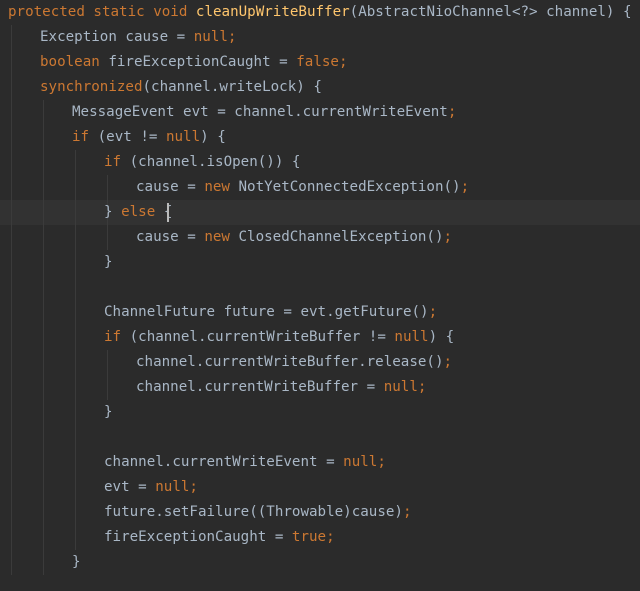 The width and height of the screenshot is (640, 591). What do you see at coordinates (253, 512) in the screenshot?
I see `code-token: future.setFailure((Throwable)cause)` at bounding box center [253, 512].